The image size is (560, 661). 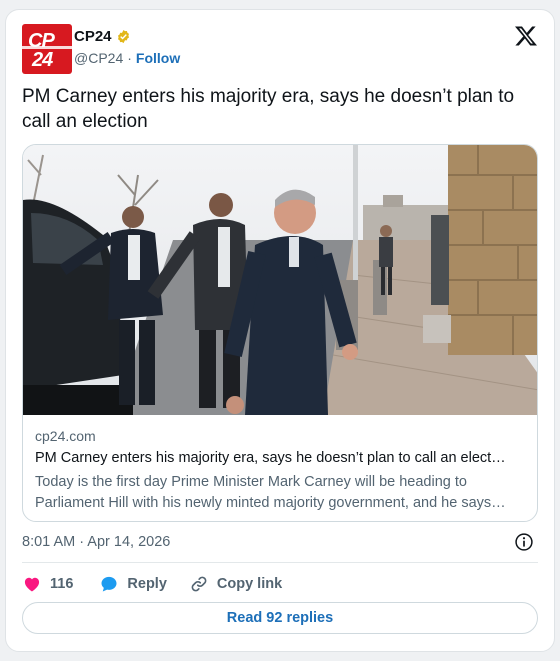 What do you see at coordinates (199, 584) in the screenshot?
I see `link-icon` at bounding box center [199, 584].